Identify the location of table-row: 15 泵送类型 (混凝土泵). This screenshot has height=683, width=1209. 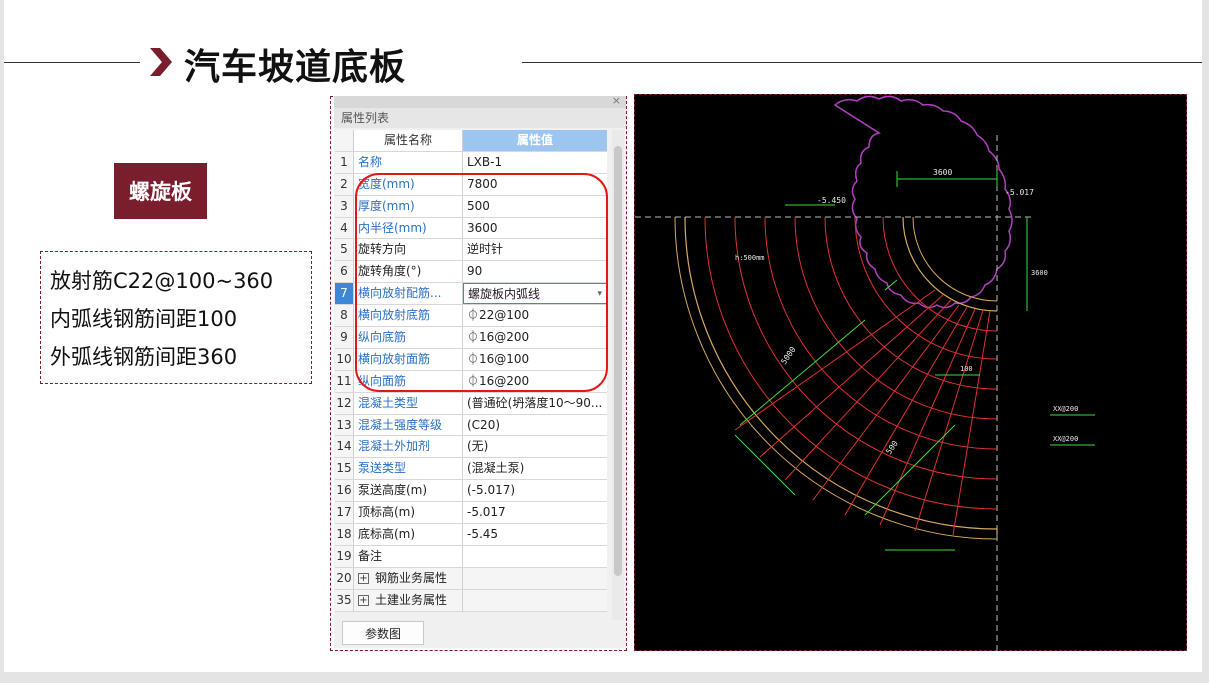
(471, 469).